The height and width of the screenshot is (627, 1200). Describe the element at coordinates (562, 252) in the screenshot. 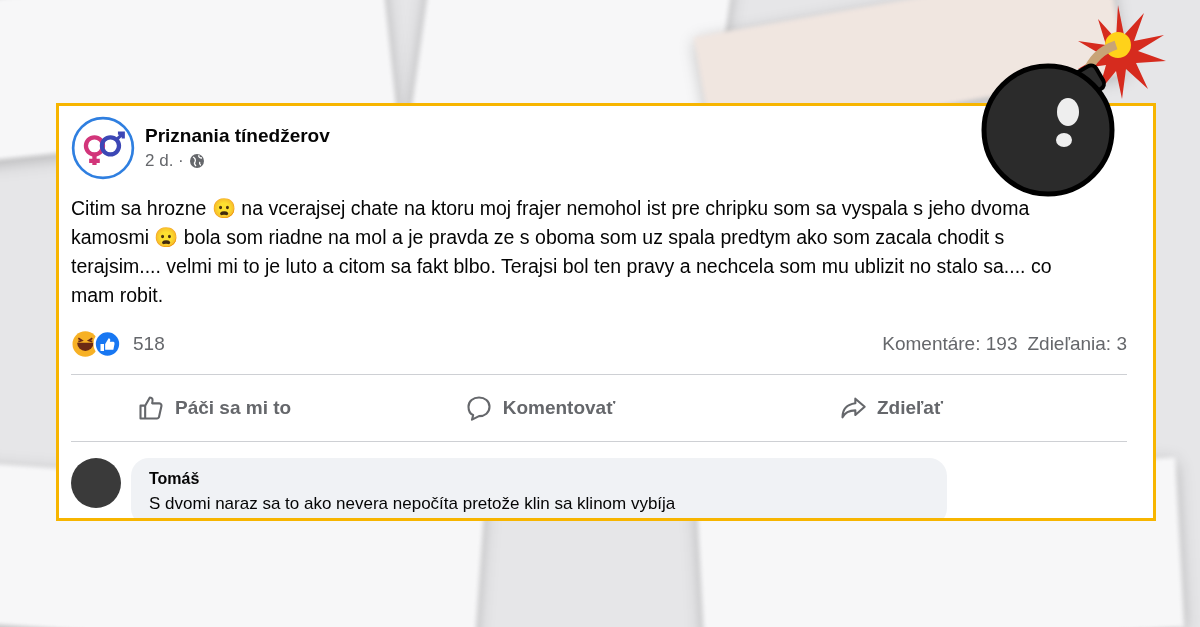

I see `post-text: Citim sa hrozne 😦 na vcerajsej chate na ktoru moj frajer nemohol ist pre chripku som sa vyspala s jeho dvoma kamosmi 😦 bola som riadne na mol a je pravda ze s oboma som uz spala predtym ako som zacala chodit s terajsim.... velmi mi to je luto a citom sa fakt blbo. Terajsi bol ten pravy a nechcela som mu ublizit no stalo sa.... co mam robit.` at that location.